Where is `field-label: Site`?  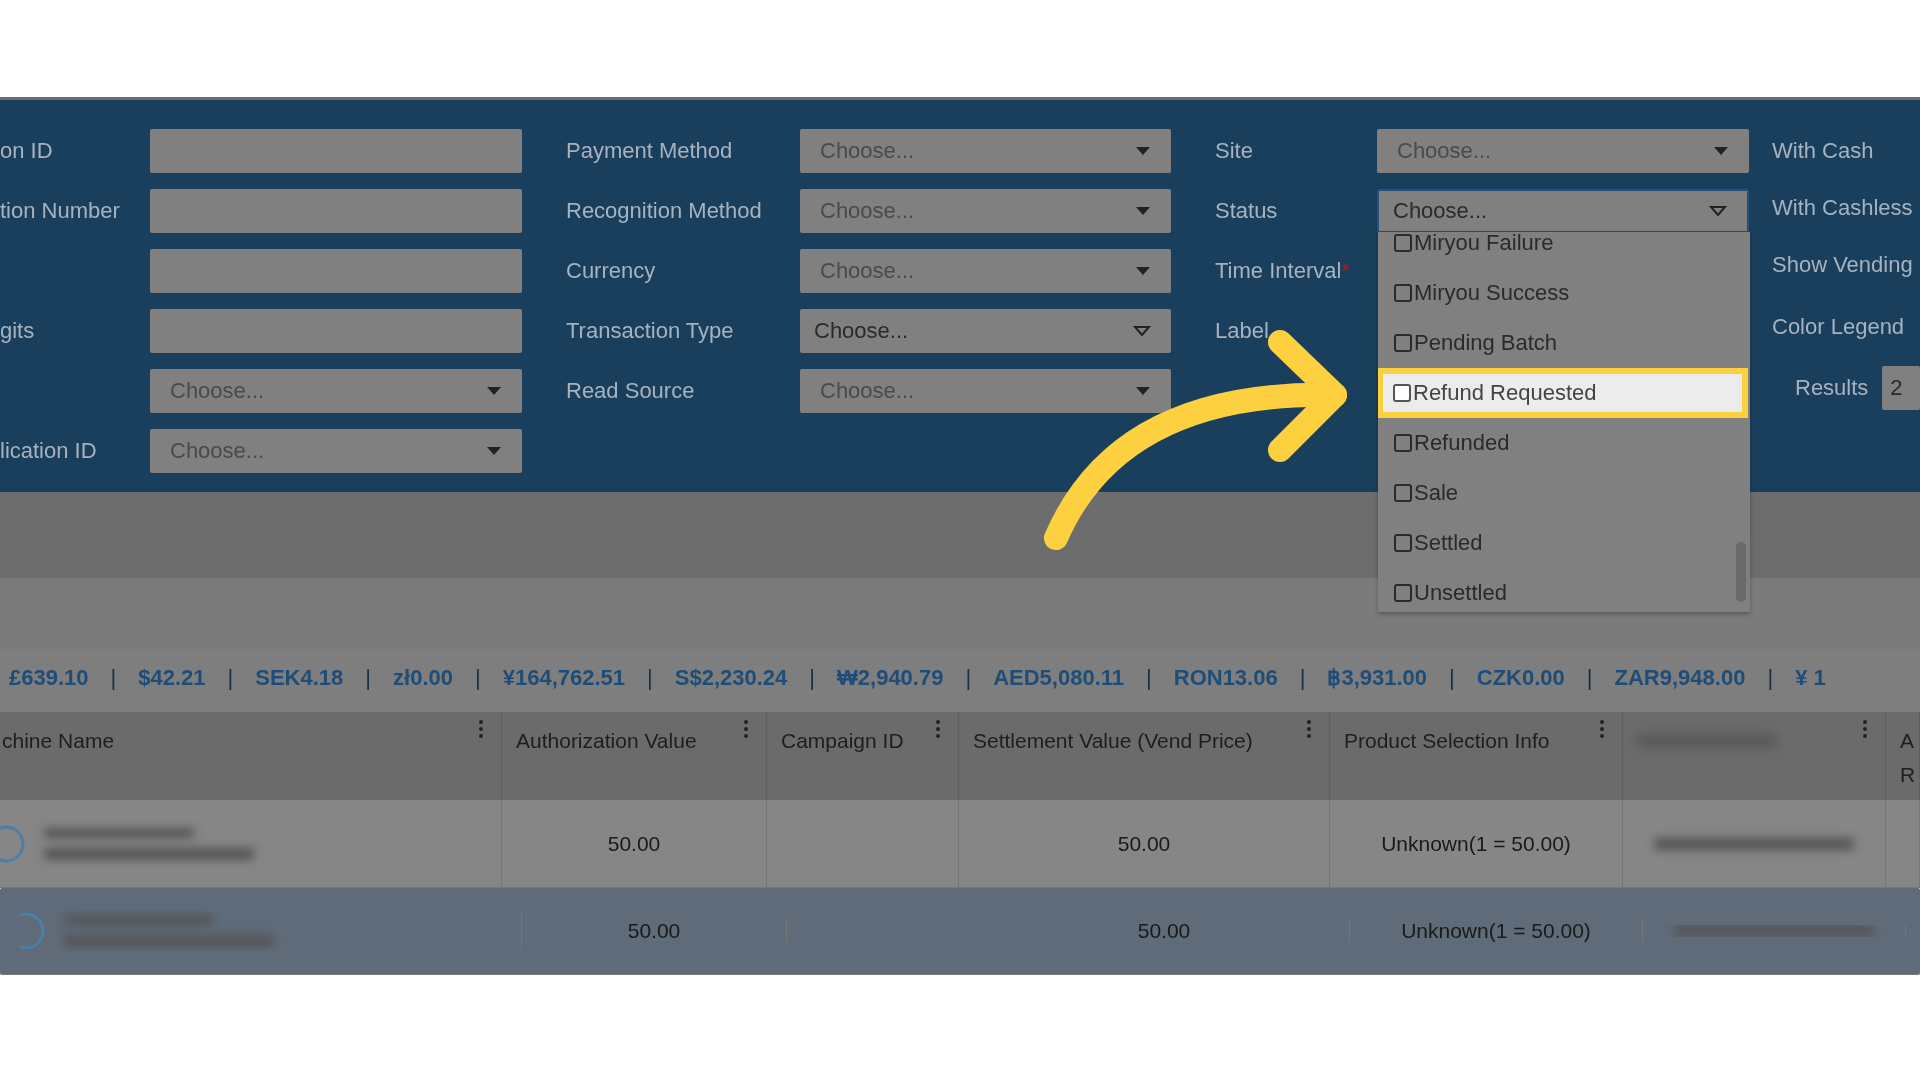 field-label: Site is located at coordinates (1234, 150).